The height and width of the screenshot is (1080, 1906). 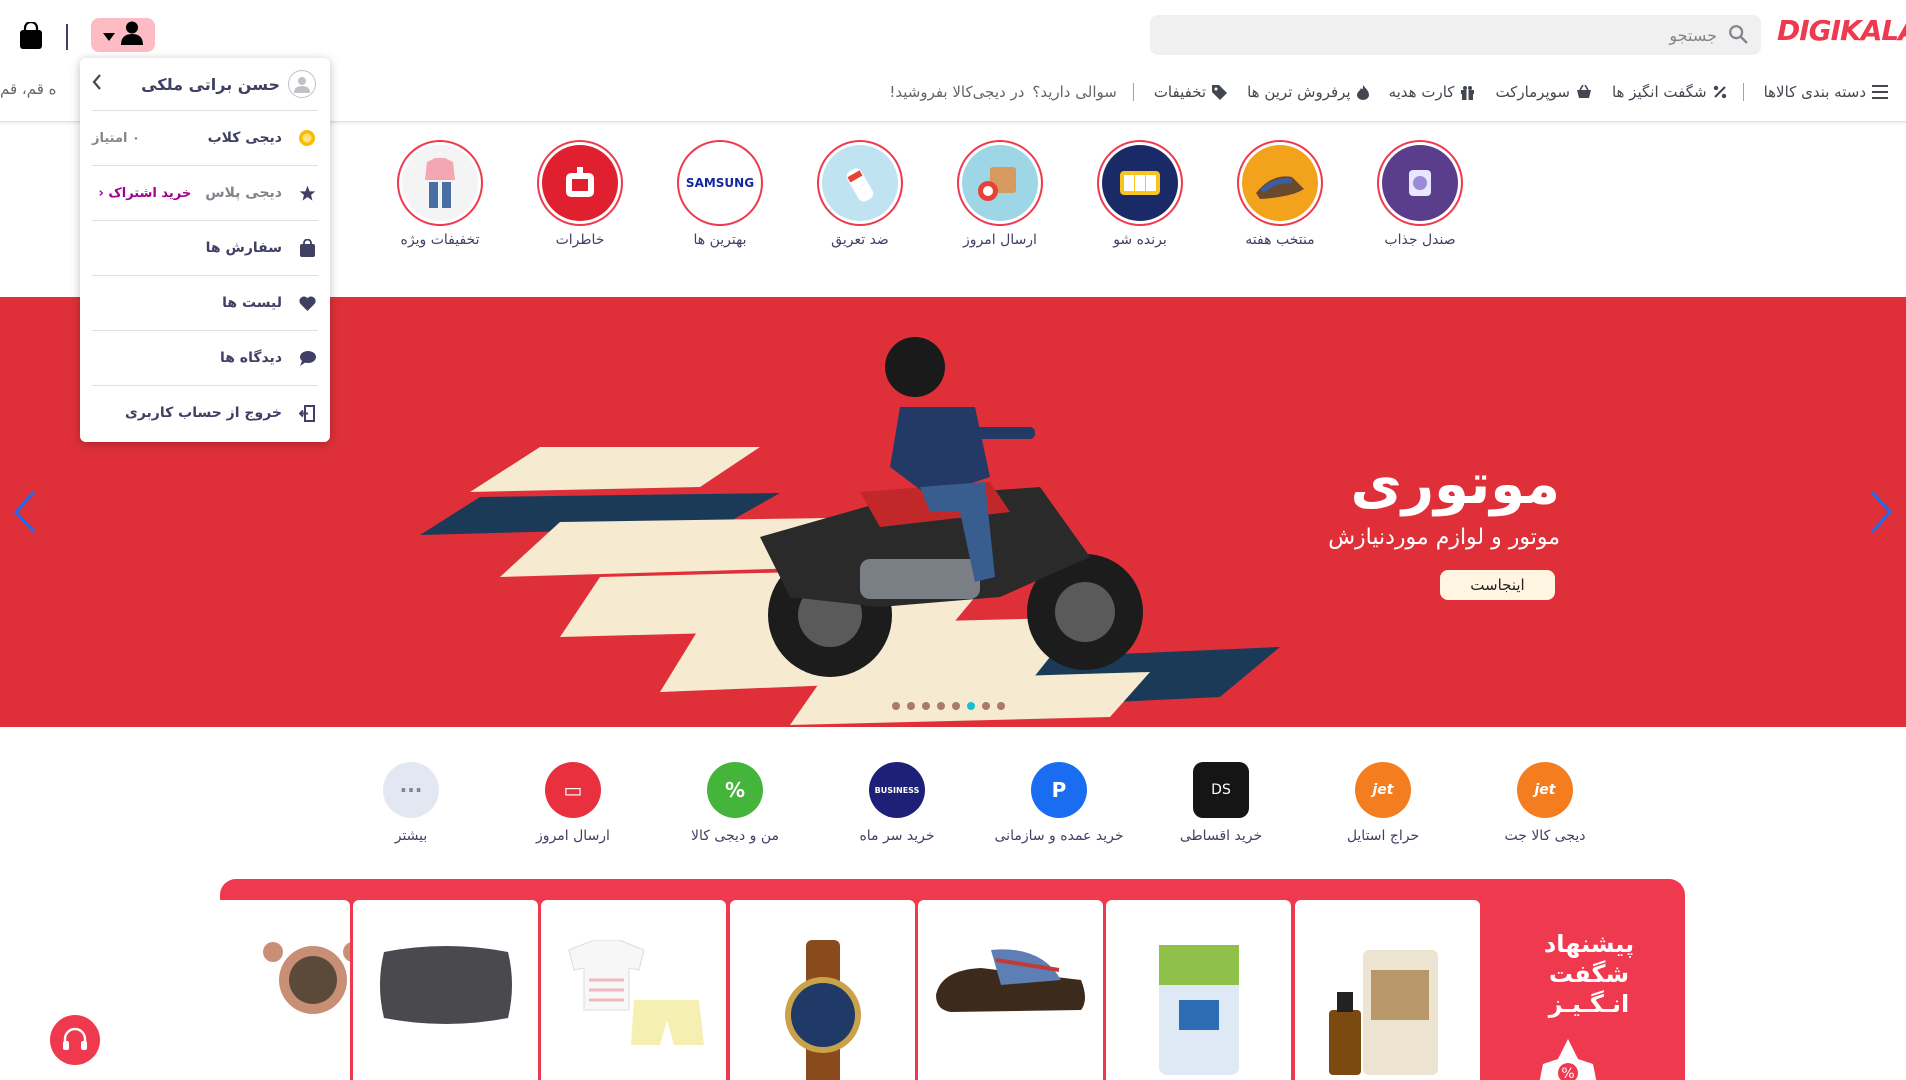 What do you see at coordinates (956, 92) in the screenshot?
I see `nav-sell: در دیجی‌کالا بفروشید!` at bounding box center [956, 92].